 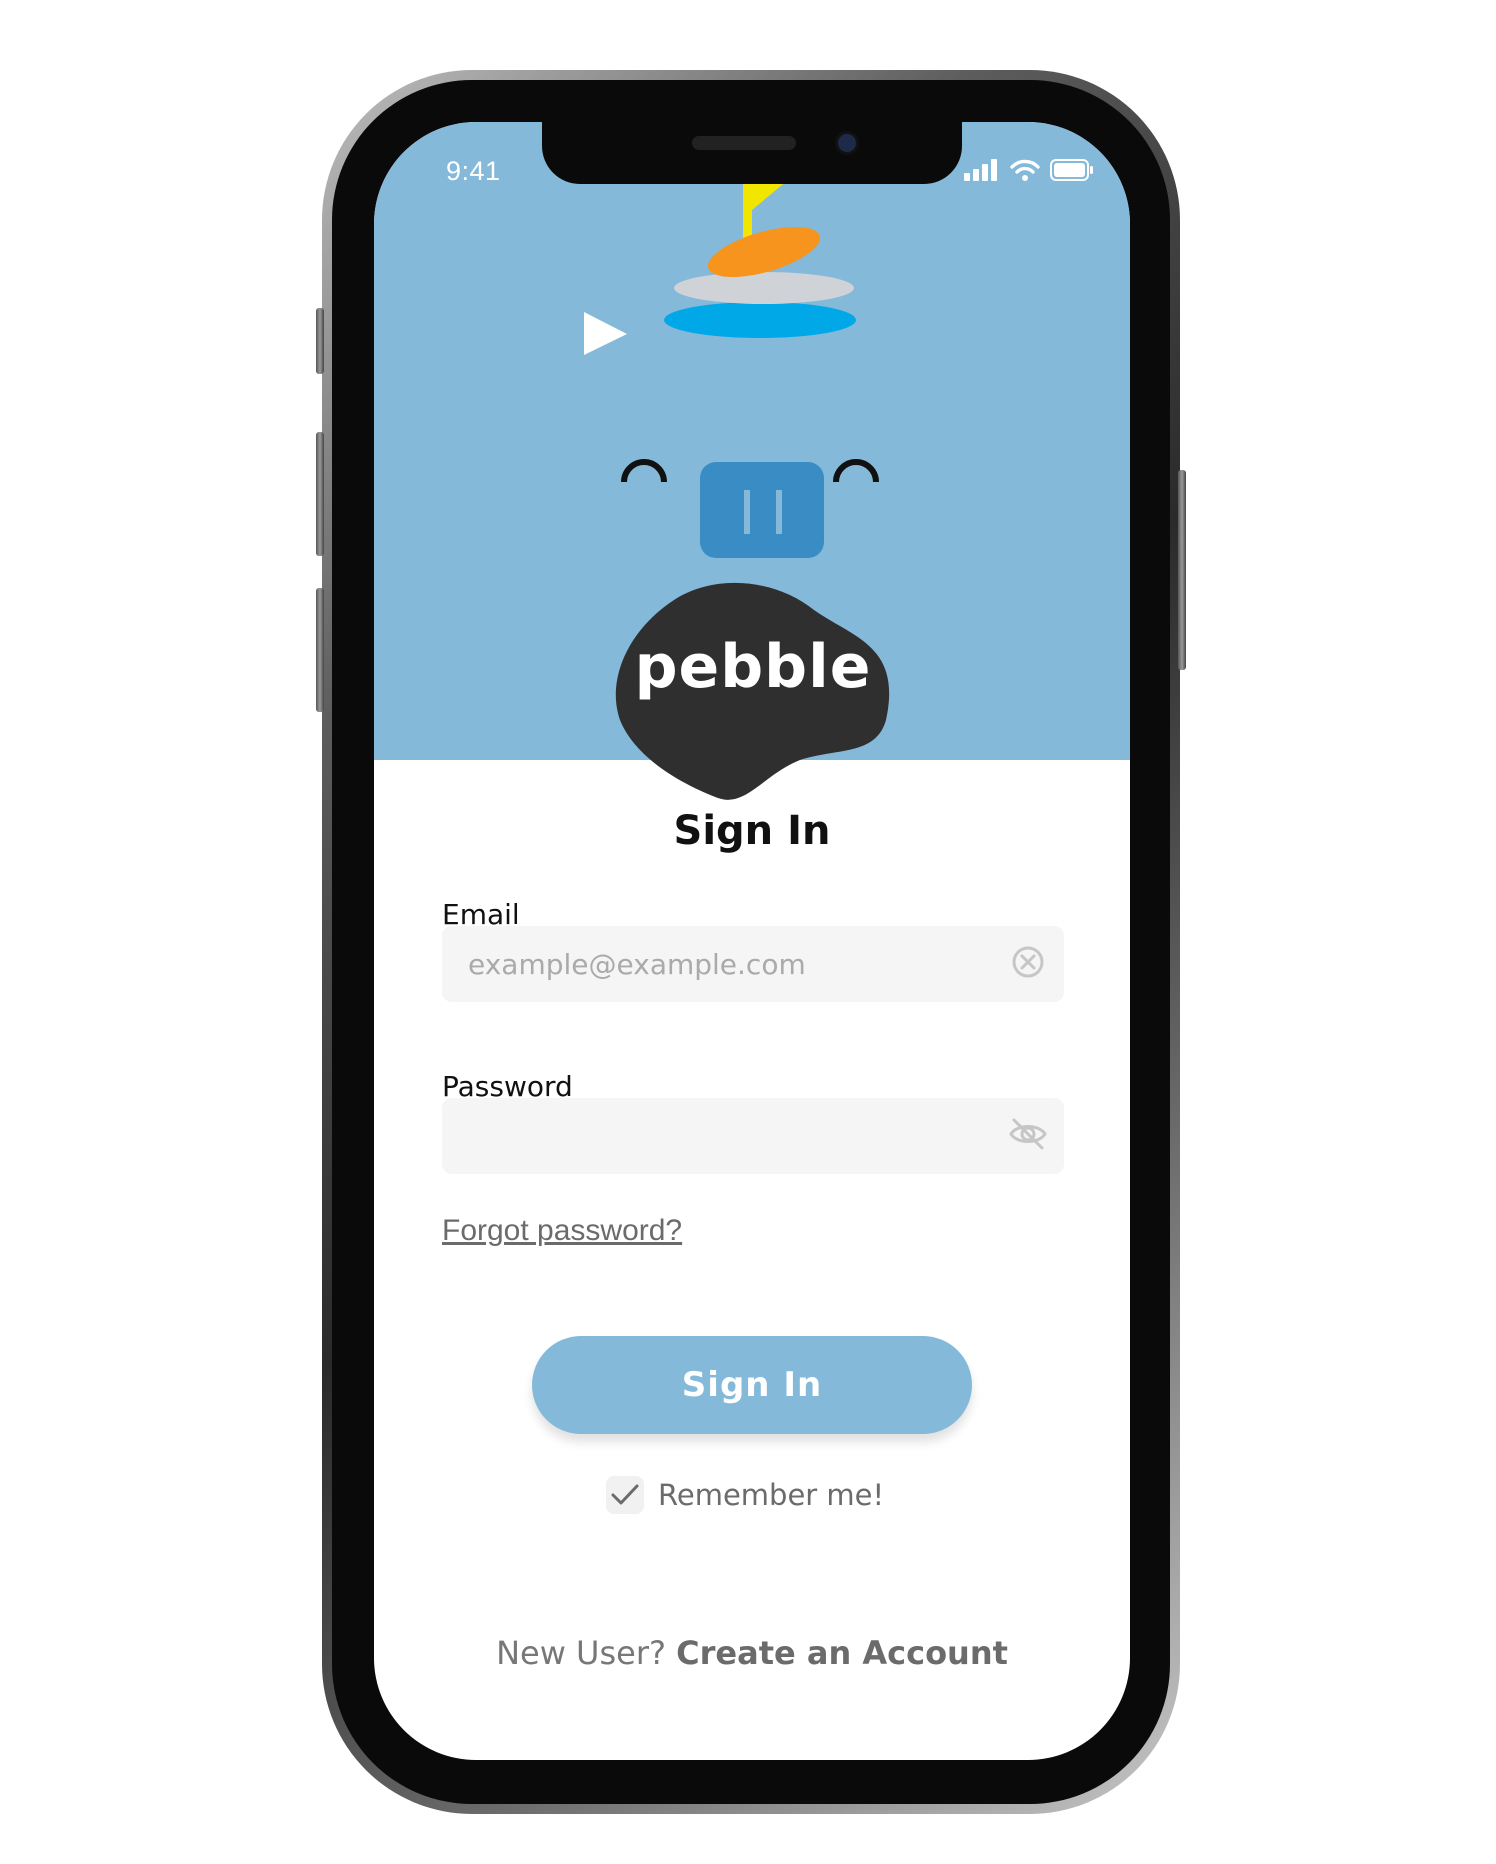 What do you see at coordinates (842, 1653) in the screenshot?
I see `create-account-link: Create an Account` at bounding box center [842, 1653].